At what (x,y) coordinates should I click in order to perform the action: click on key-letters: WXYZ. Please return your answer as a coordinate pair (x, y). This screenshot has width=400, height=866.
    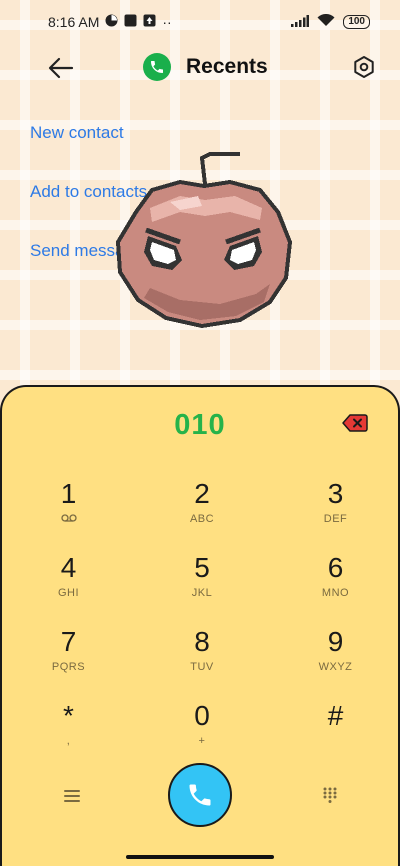
    Looking at the image, I should click on (335, 667).